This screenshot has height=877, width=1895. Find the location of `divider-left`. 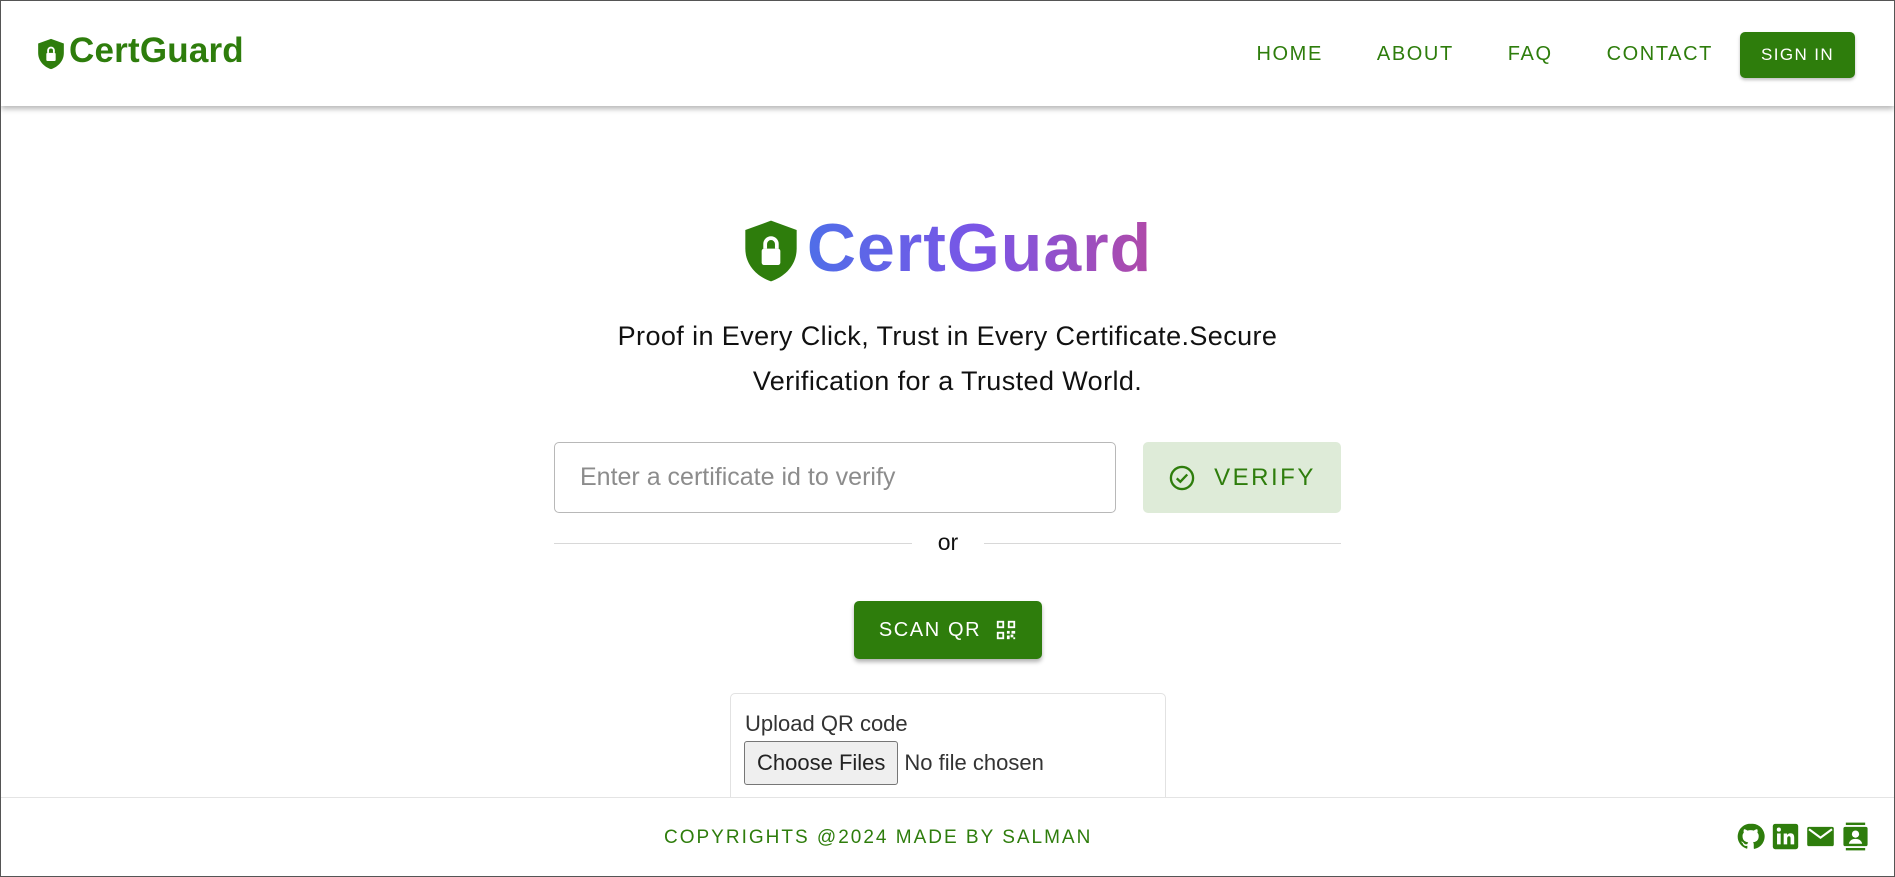

divider-left is located at coordinates (733, 543).